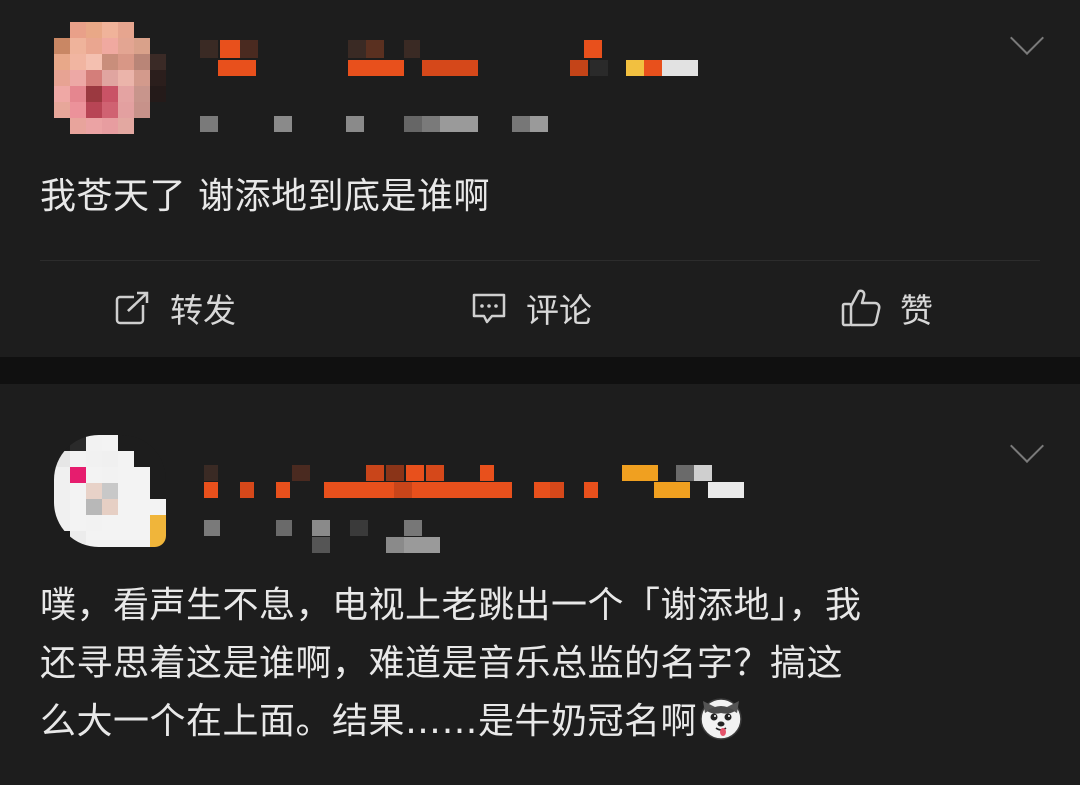  I want to click on like-button: 赞, so click(886, 308).